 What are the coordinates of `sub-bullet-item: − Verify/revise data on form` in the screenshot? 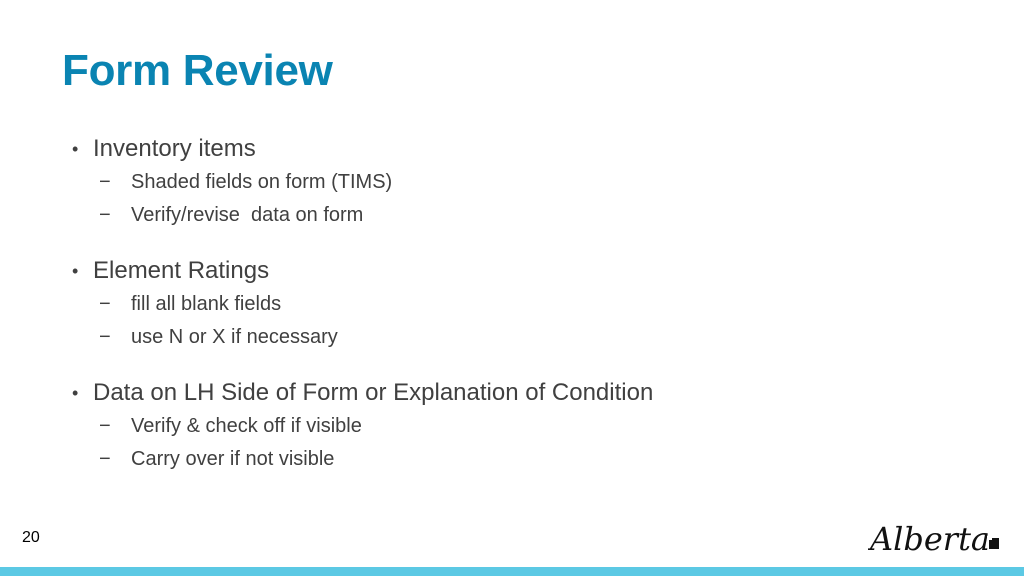 It's located at (522, 215).